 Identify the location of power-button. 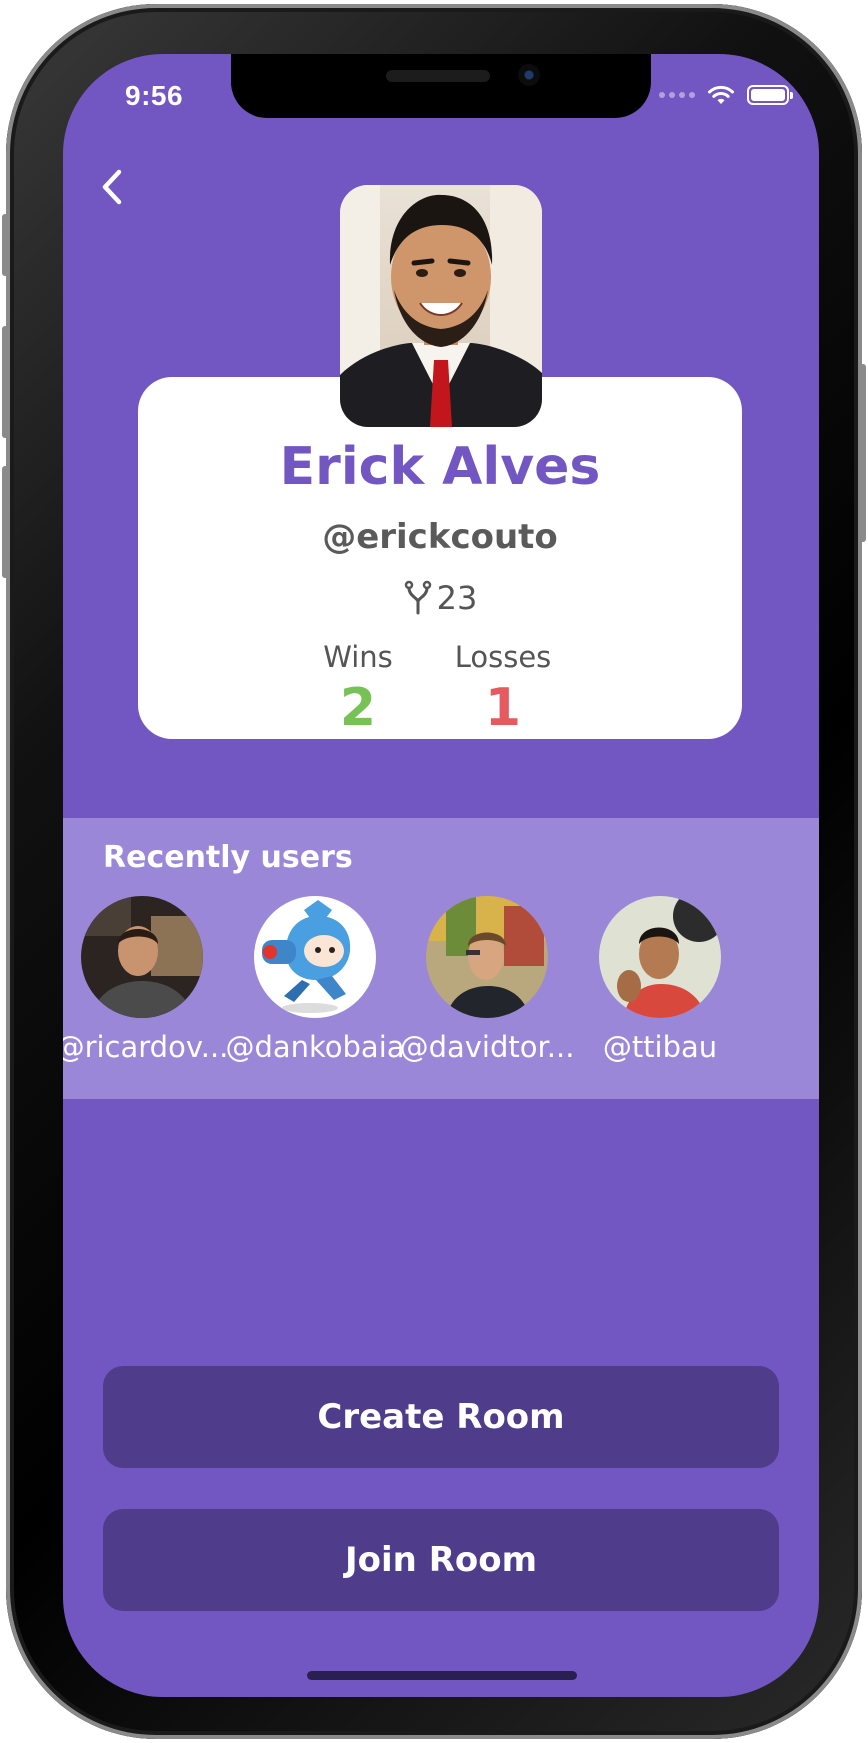
(862, 453).